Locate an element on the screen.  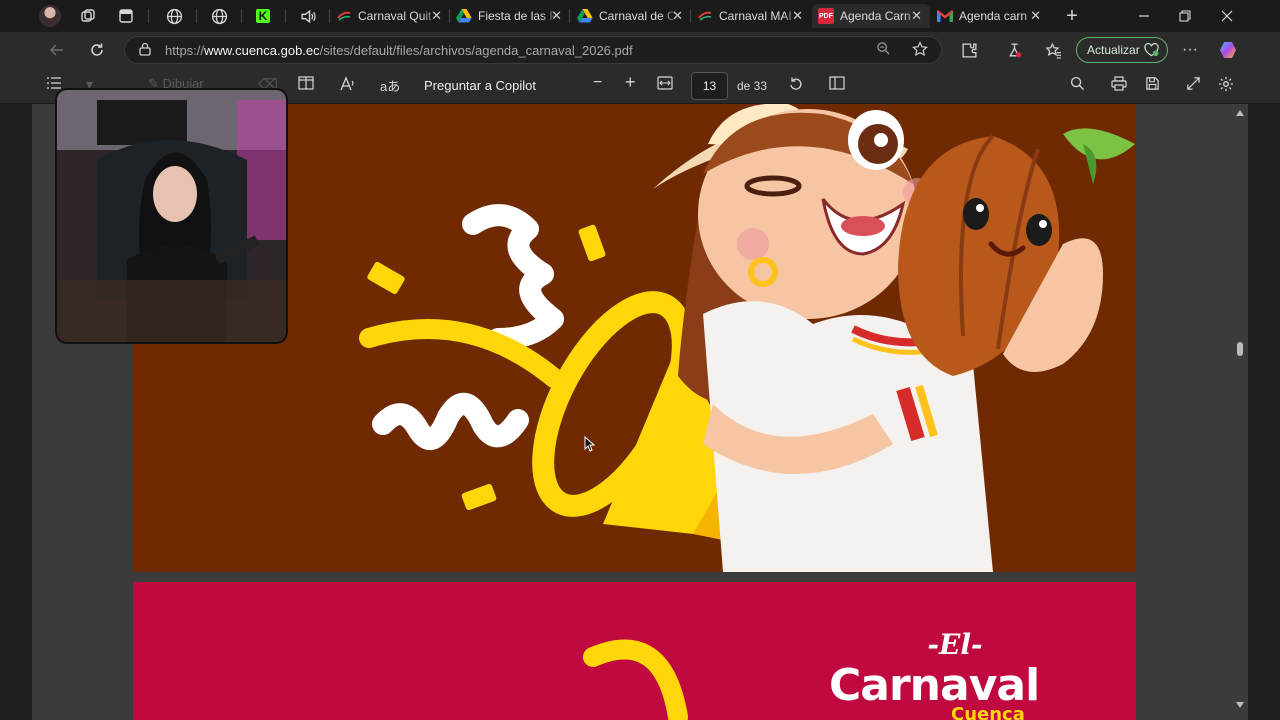
avatar-image is located at coordinates (50, 16).